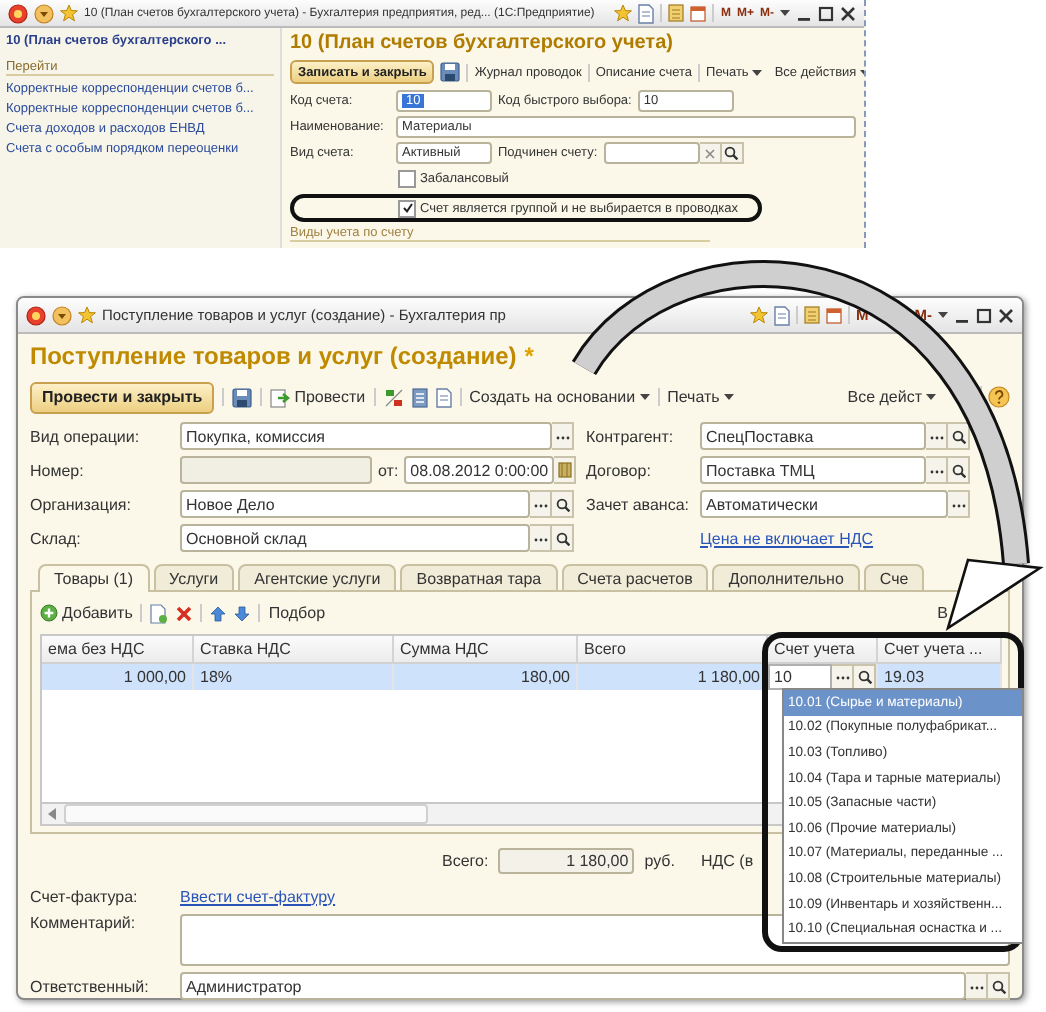 The width and height of the screenshot is (1046, 1012). Describe the element at coordinates (218, 613) in the screenshot. I see `up-arrow-icon` at that location.